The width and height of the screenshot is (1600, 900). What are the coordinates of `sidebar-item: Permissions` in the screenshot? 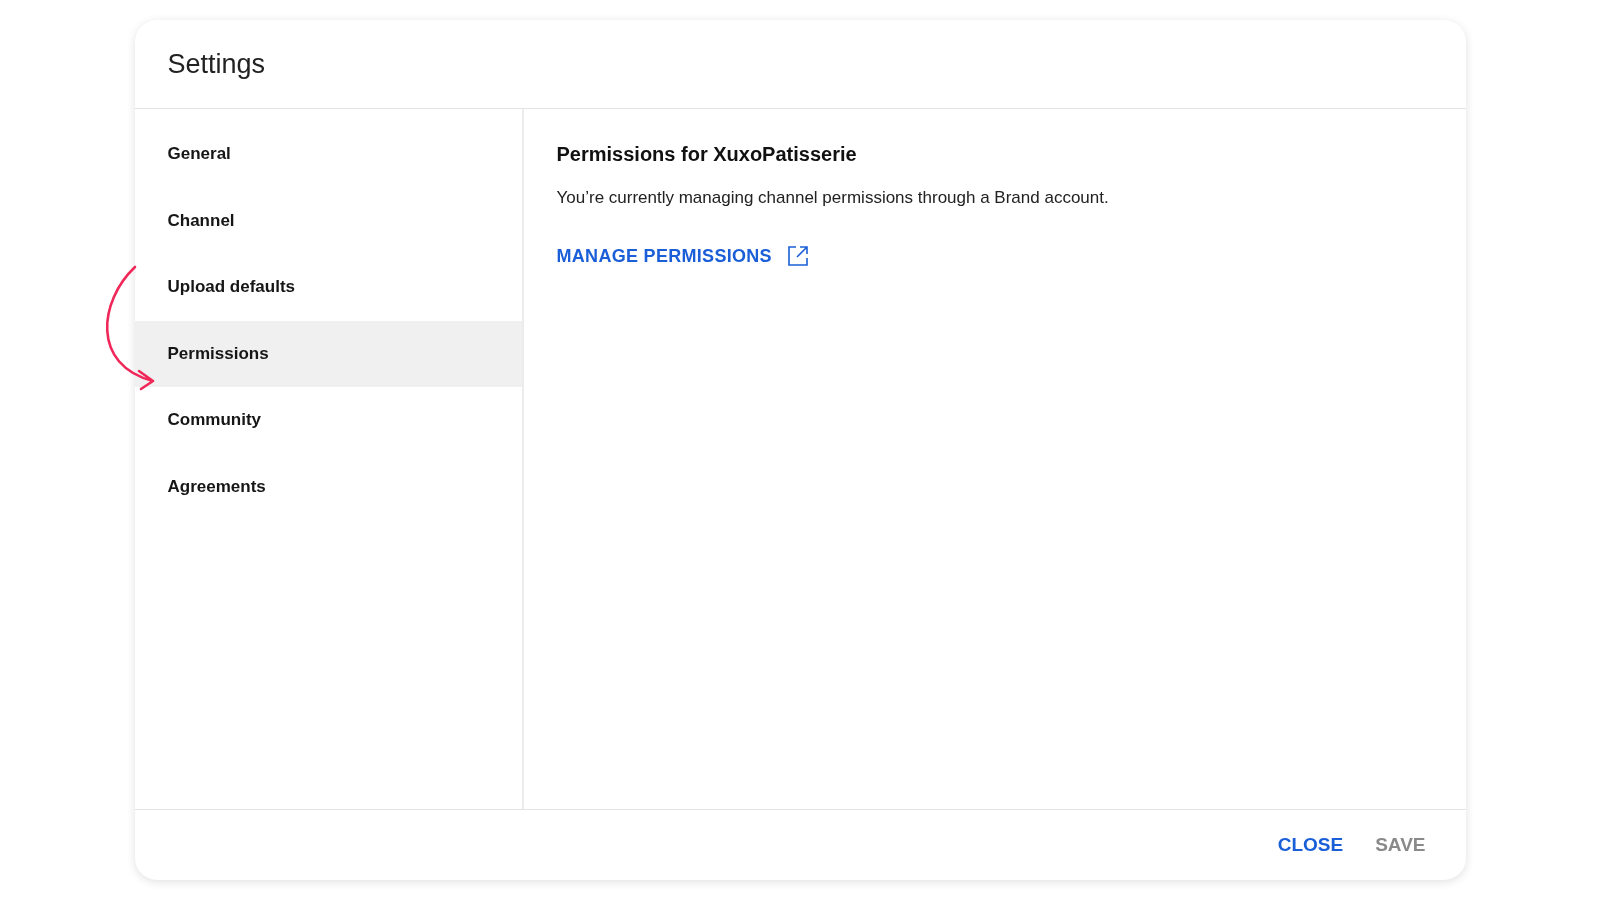 It's located at (328, 353).